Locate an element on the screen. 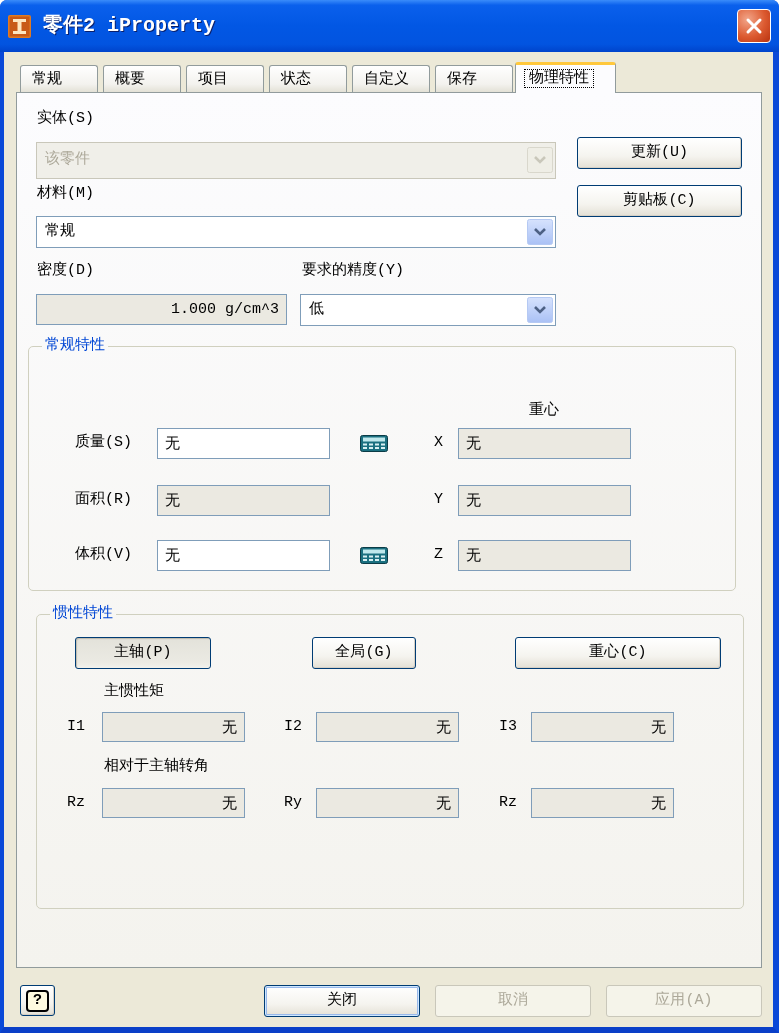 Image resolution: width=779 pixels, height=1033 pixels. angle-label: Ry is located at coordinates (293, 802).